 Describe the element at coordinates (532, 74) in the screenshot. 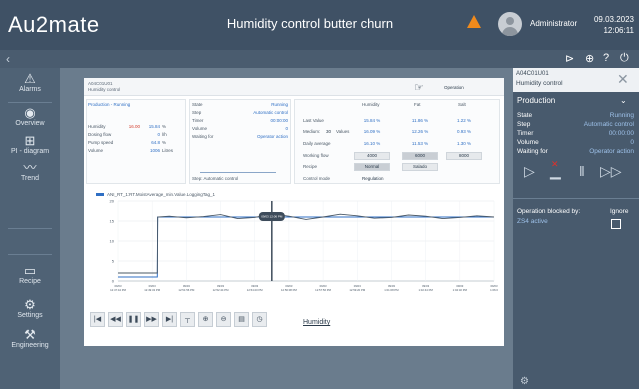

I see `right-panel-id: A04C01U01` at that location.